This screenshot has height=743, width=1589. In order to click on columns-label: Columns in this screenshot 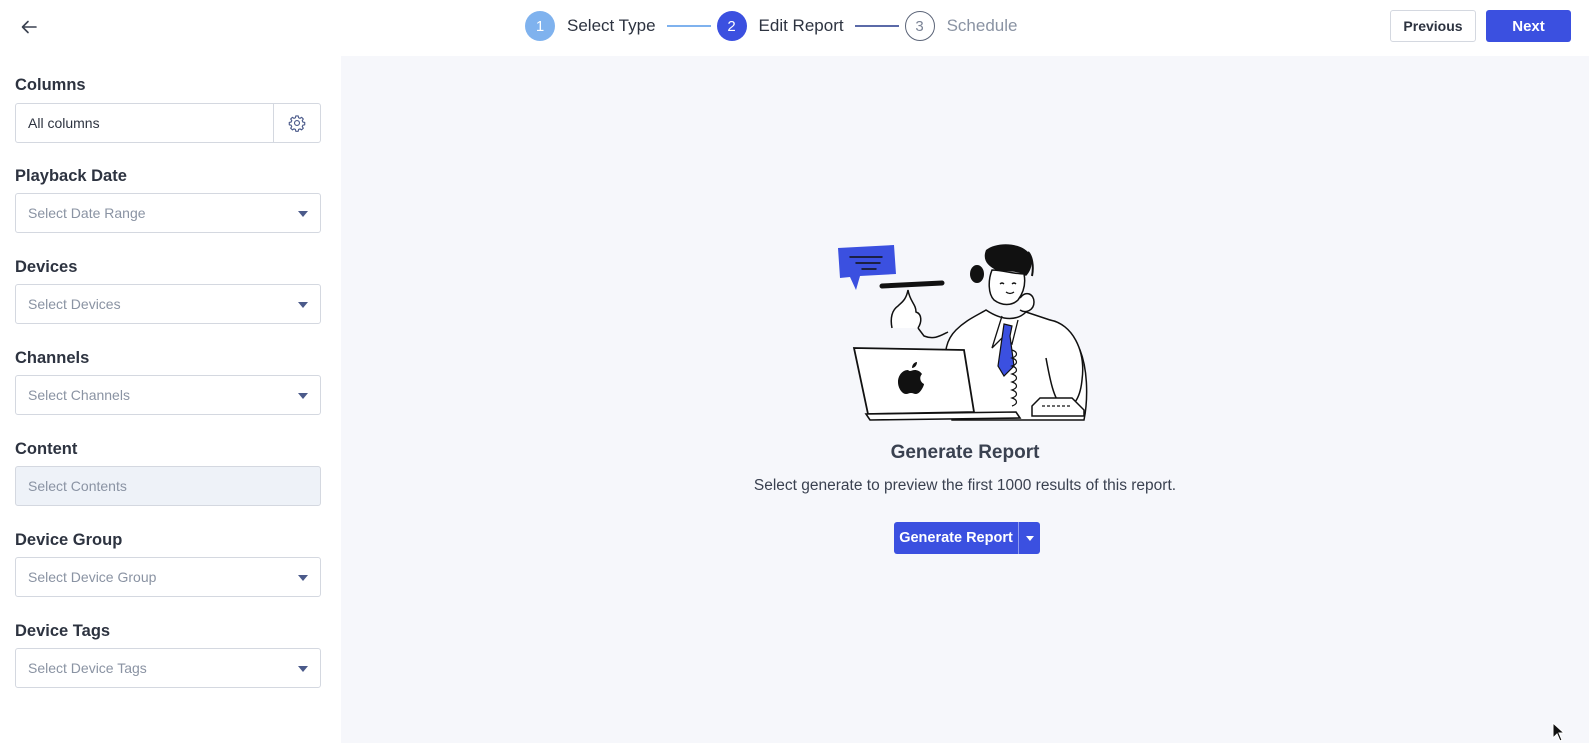, I will do `click(50, 85)`.